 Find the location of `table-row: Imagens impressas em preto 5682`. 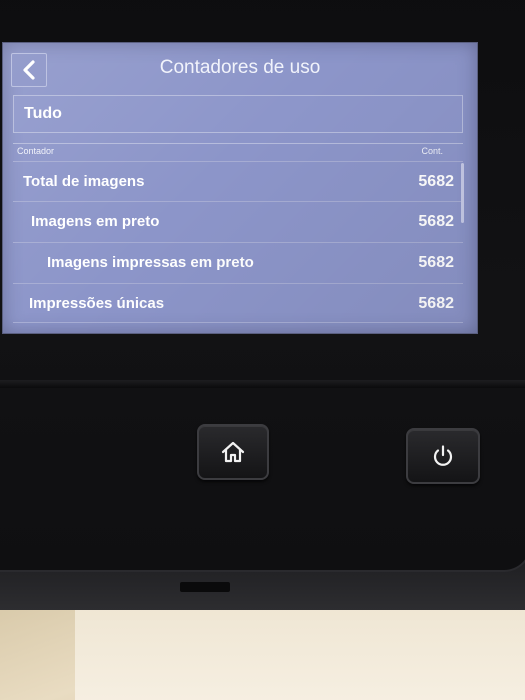

table-row: Imagens impressas em preto 5682 is located at coordinates (238, 262).